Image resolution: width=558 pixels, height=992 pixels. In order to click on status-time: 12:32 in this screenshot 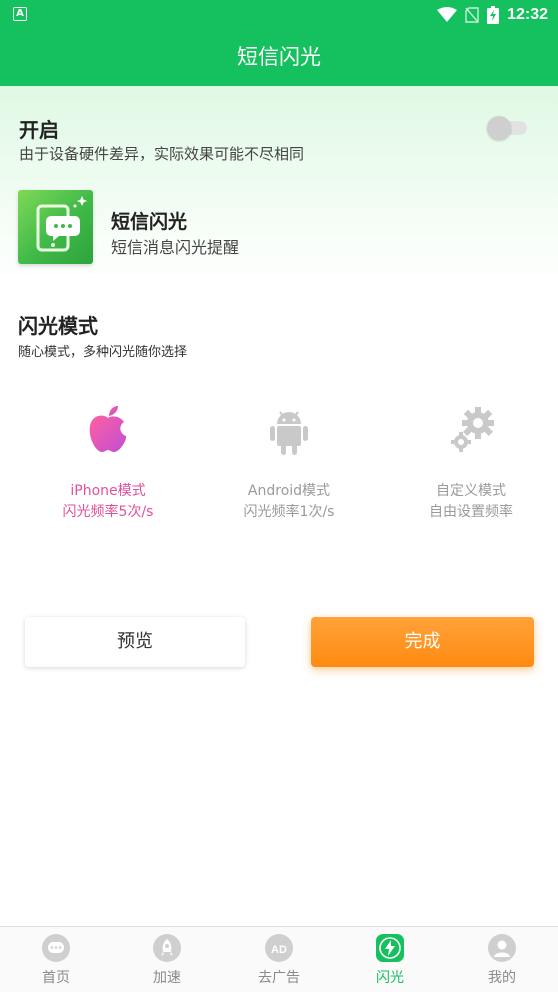, I will do `click(527, 14)`.